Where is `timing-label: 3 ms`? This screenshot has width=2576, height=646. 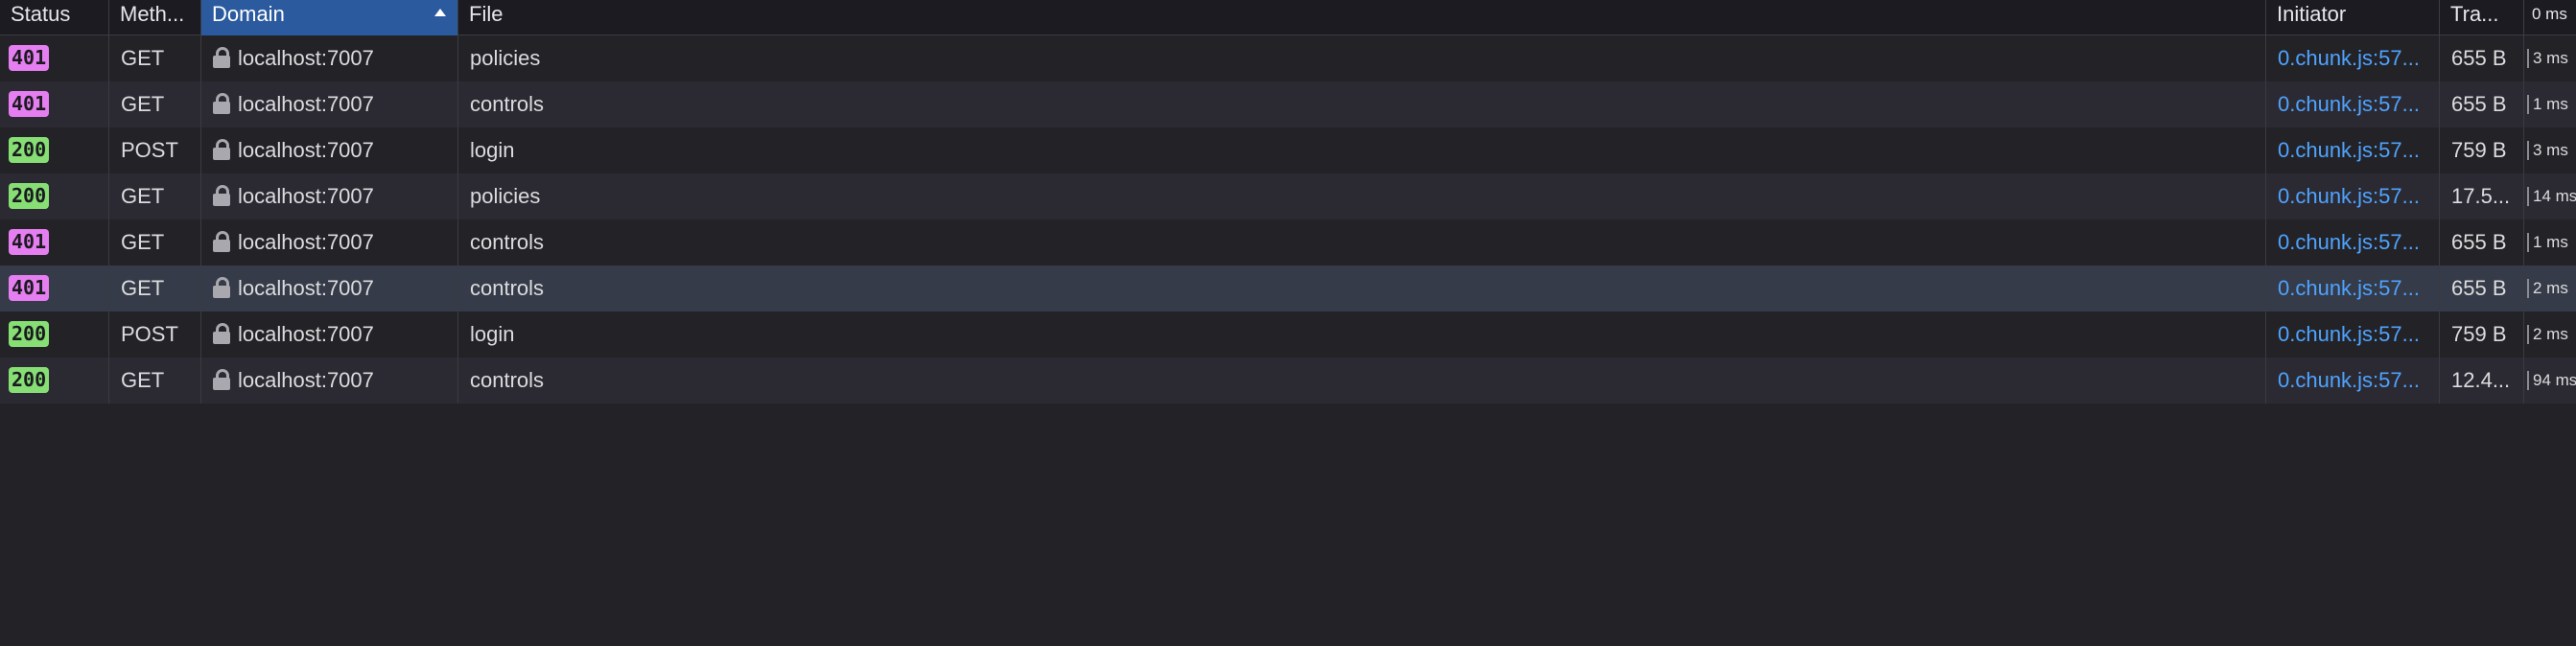
timing-label: 3 ms is located at coordinates (2550, 150).